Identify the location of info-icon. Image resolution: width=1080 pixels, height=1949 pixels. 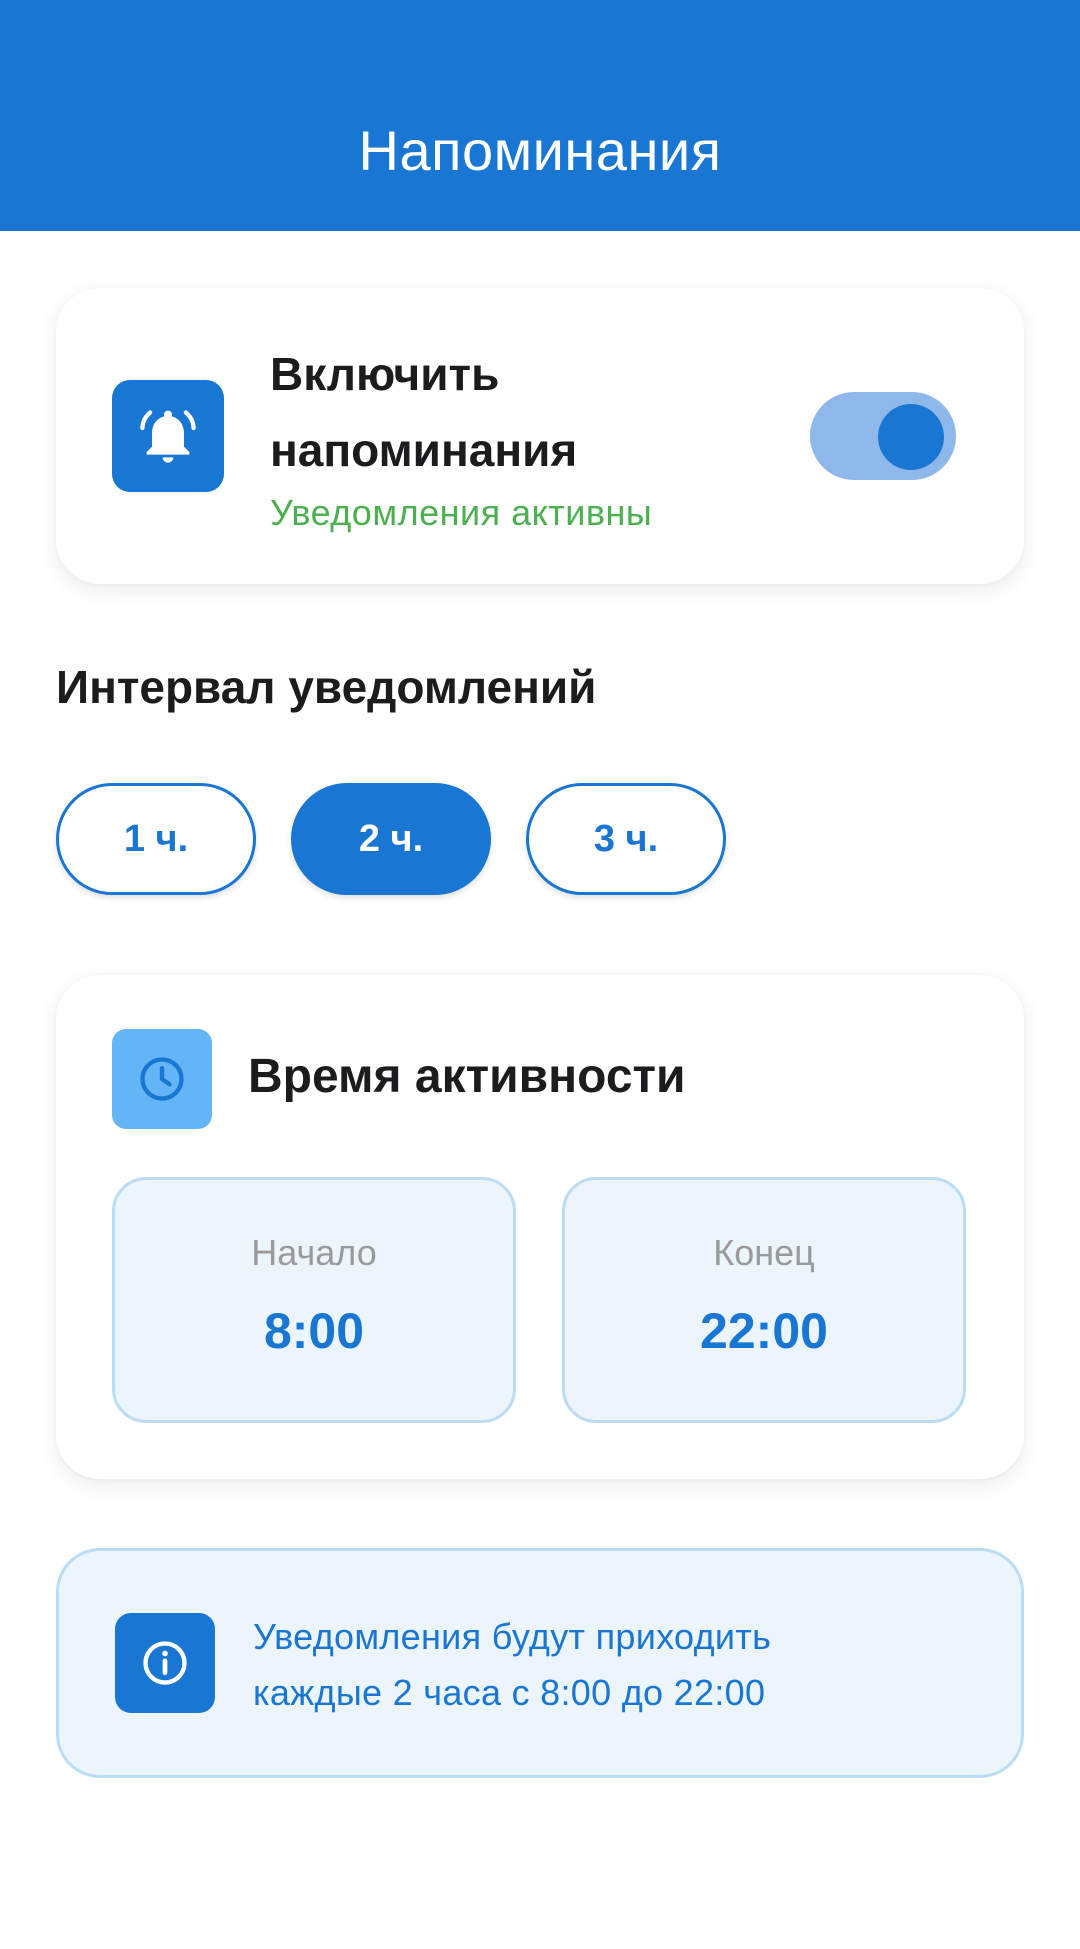
(165, 1663).